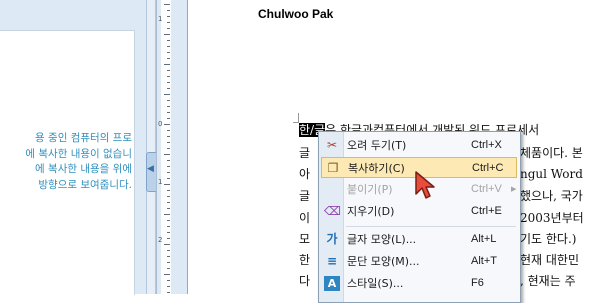  Describe the element at coordinates (305, 239) in the screenshot. I see `doc-line-prefix: 모` at that location.